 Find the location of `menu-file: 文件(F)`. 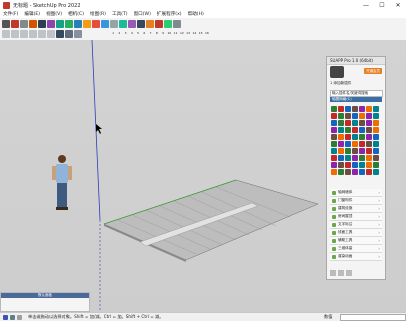

menu-file: 文件(F) is located at coordinates (10, 14).